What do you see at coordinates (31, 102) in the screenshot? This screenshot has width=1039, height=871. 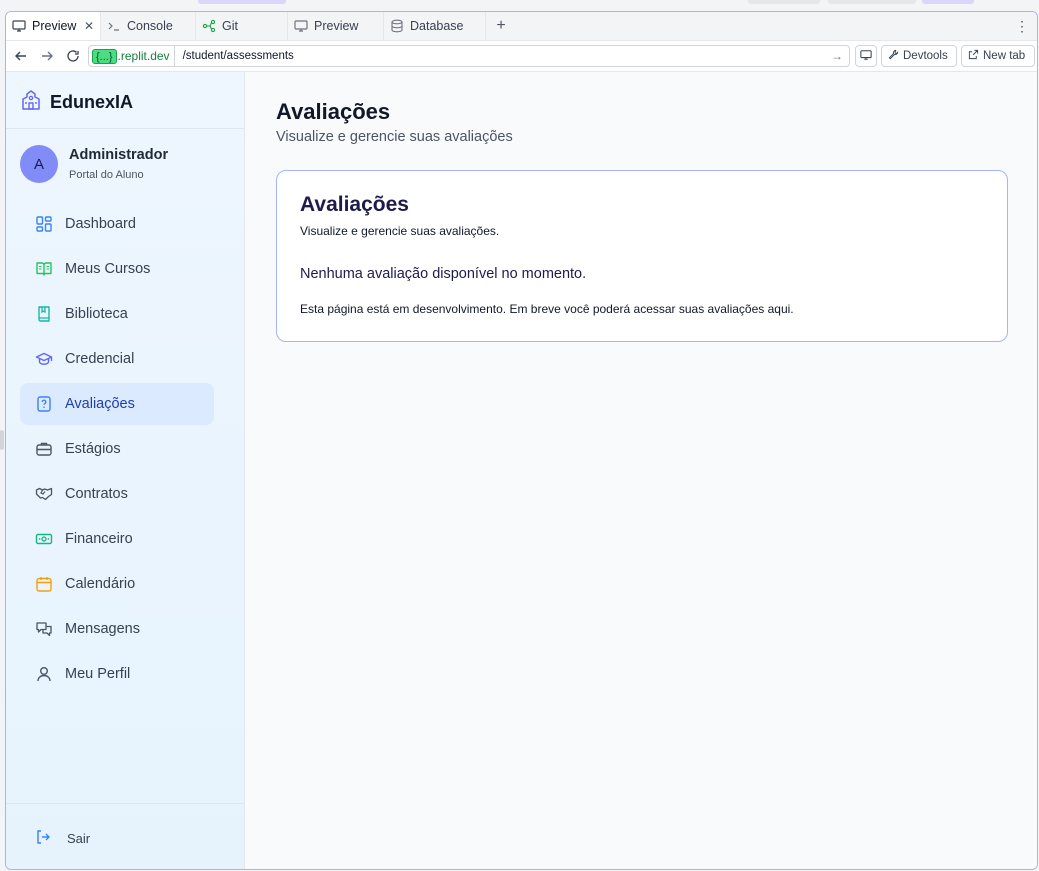 I see `school-icon` at bounding box center [31, 102].